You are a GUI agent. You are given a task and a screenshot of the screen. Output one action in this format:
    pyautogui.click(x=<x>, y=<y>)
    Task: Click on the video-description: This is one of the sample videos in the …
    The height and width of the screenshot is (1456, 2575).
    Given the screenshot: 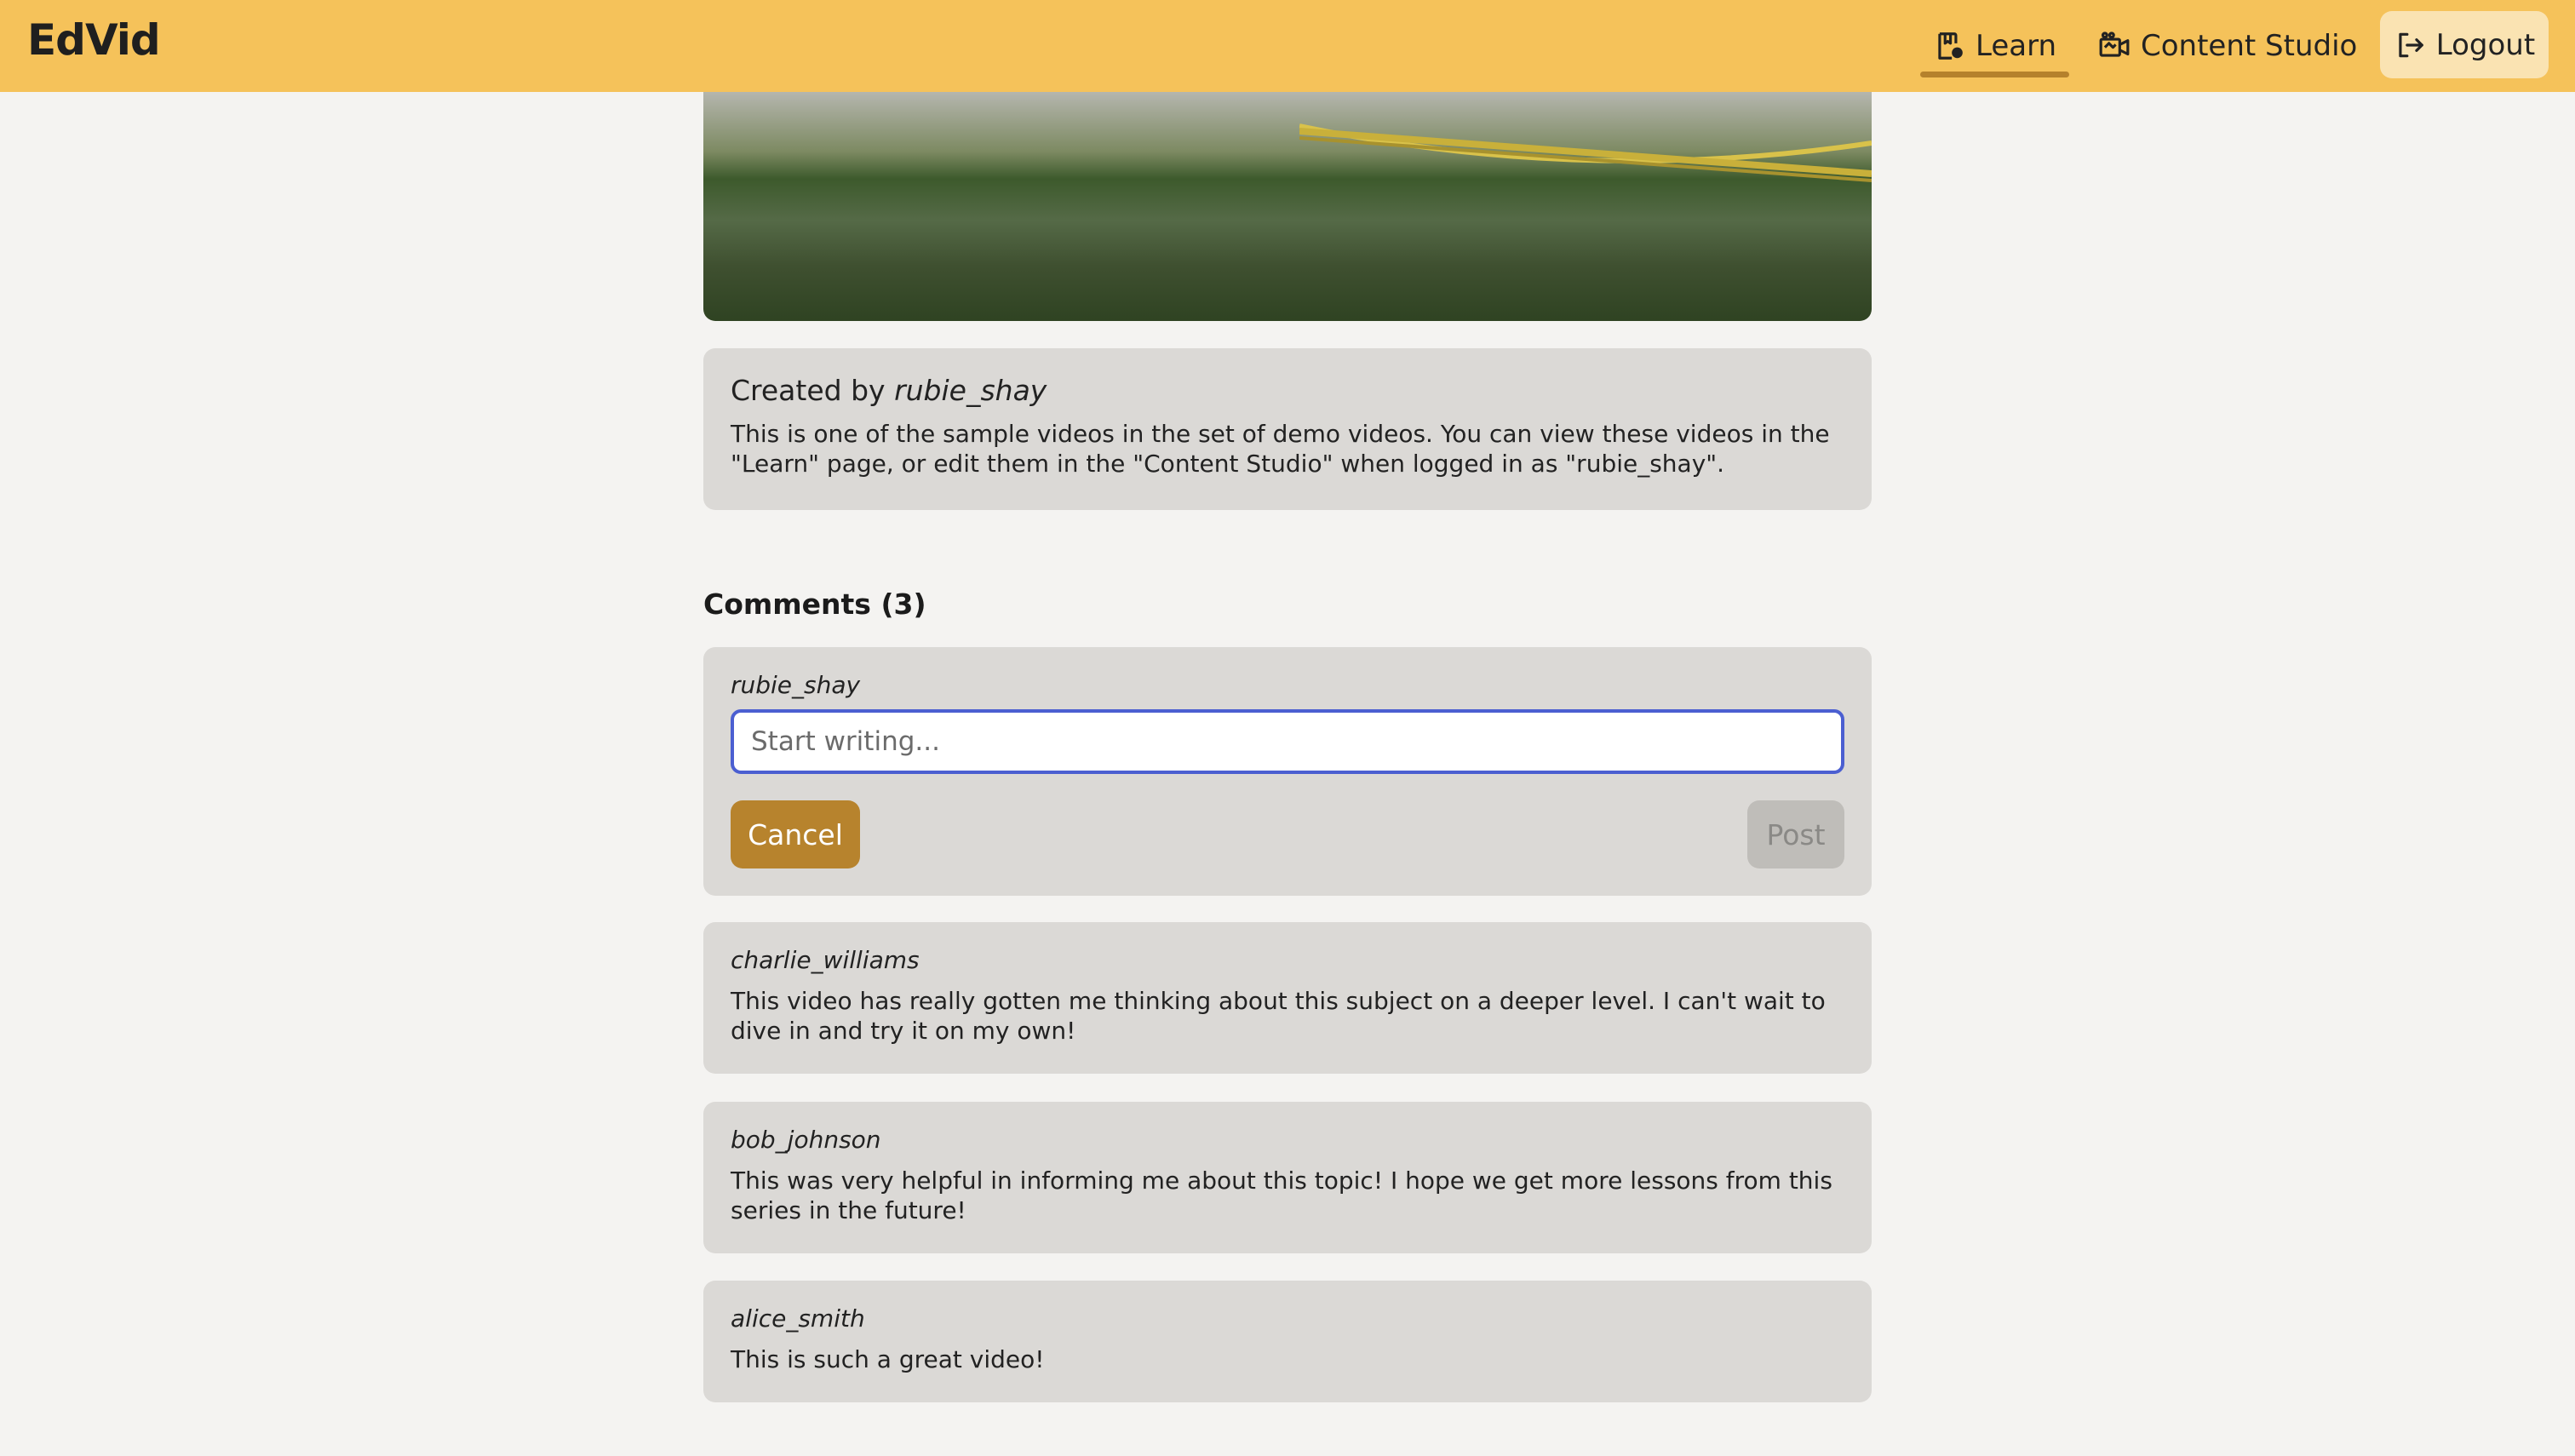 What is the action you would take?
    pyautogui.click(x=1280, y=449)
    